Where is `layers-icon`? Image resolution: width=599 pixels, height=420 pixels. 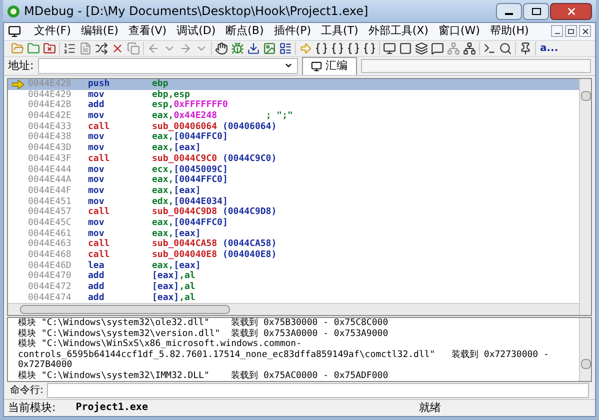 layers-icon is located at coordinates (421, 48).